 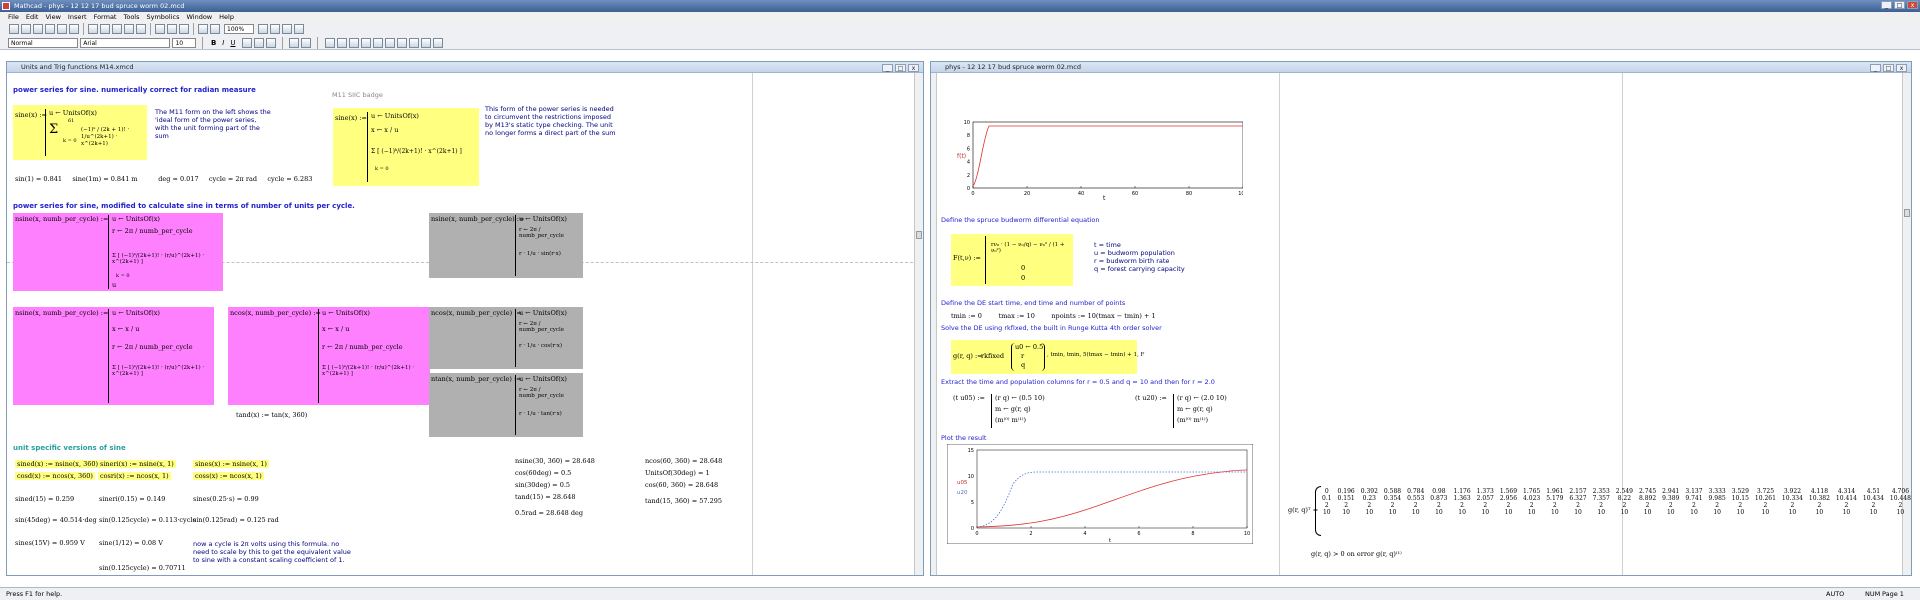 I want to click on insert-unit-icon, so click(x=263, y=29).